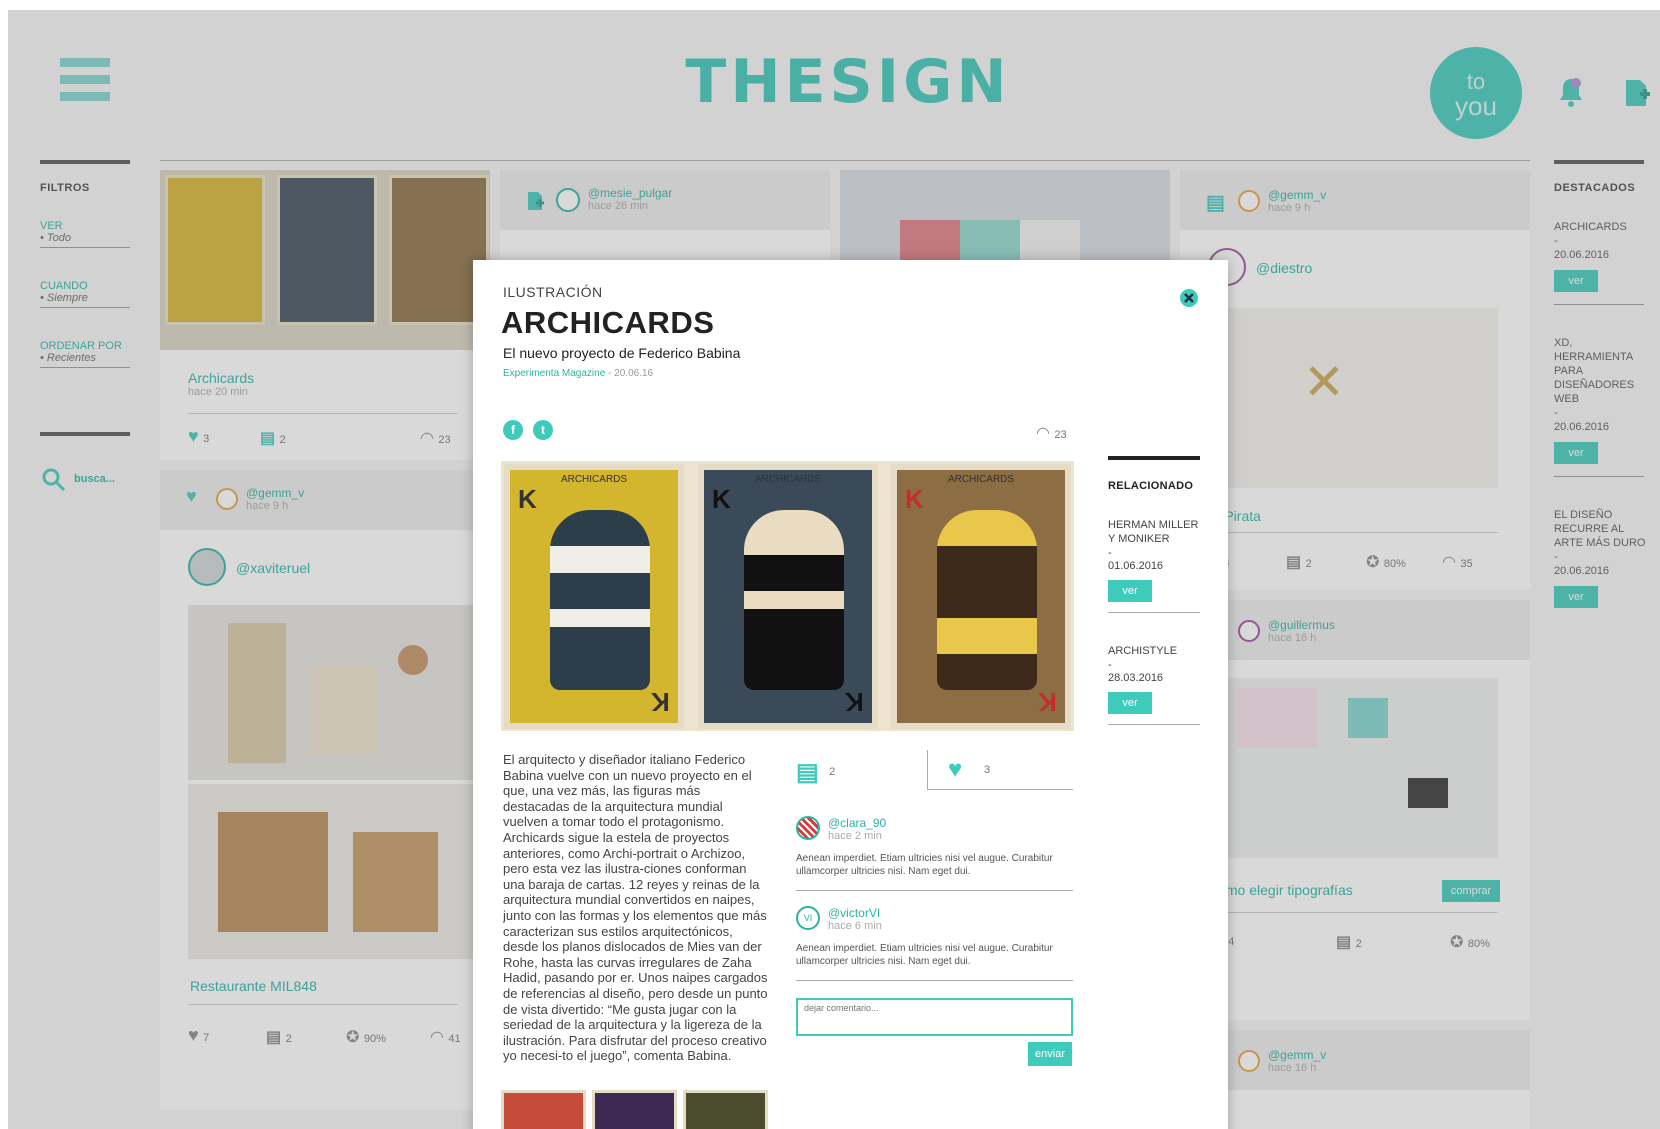 Image resolution: width=1660 pixels, height=1129 pixels. What do you see at coordinates (629, 373) in the screenshot?
I see `source-date: - 20.06.16` at bounding box center [629, 373].